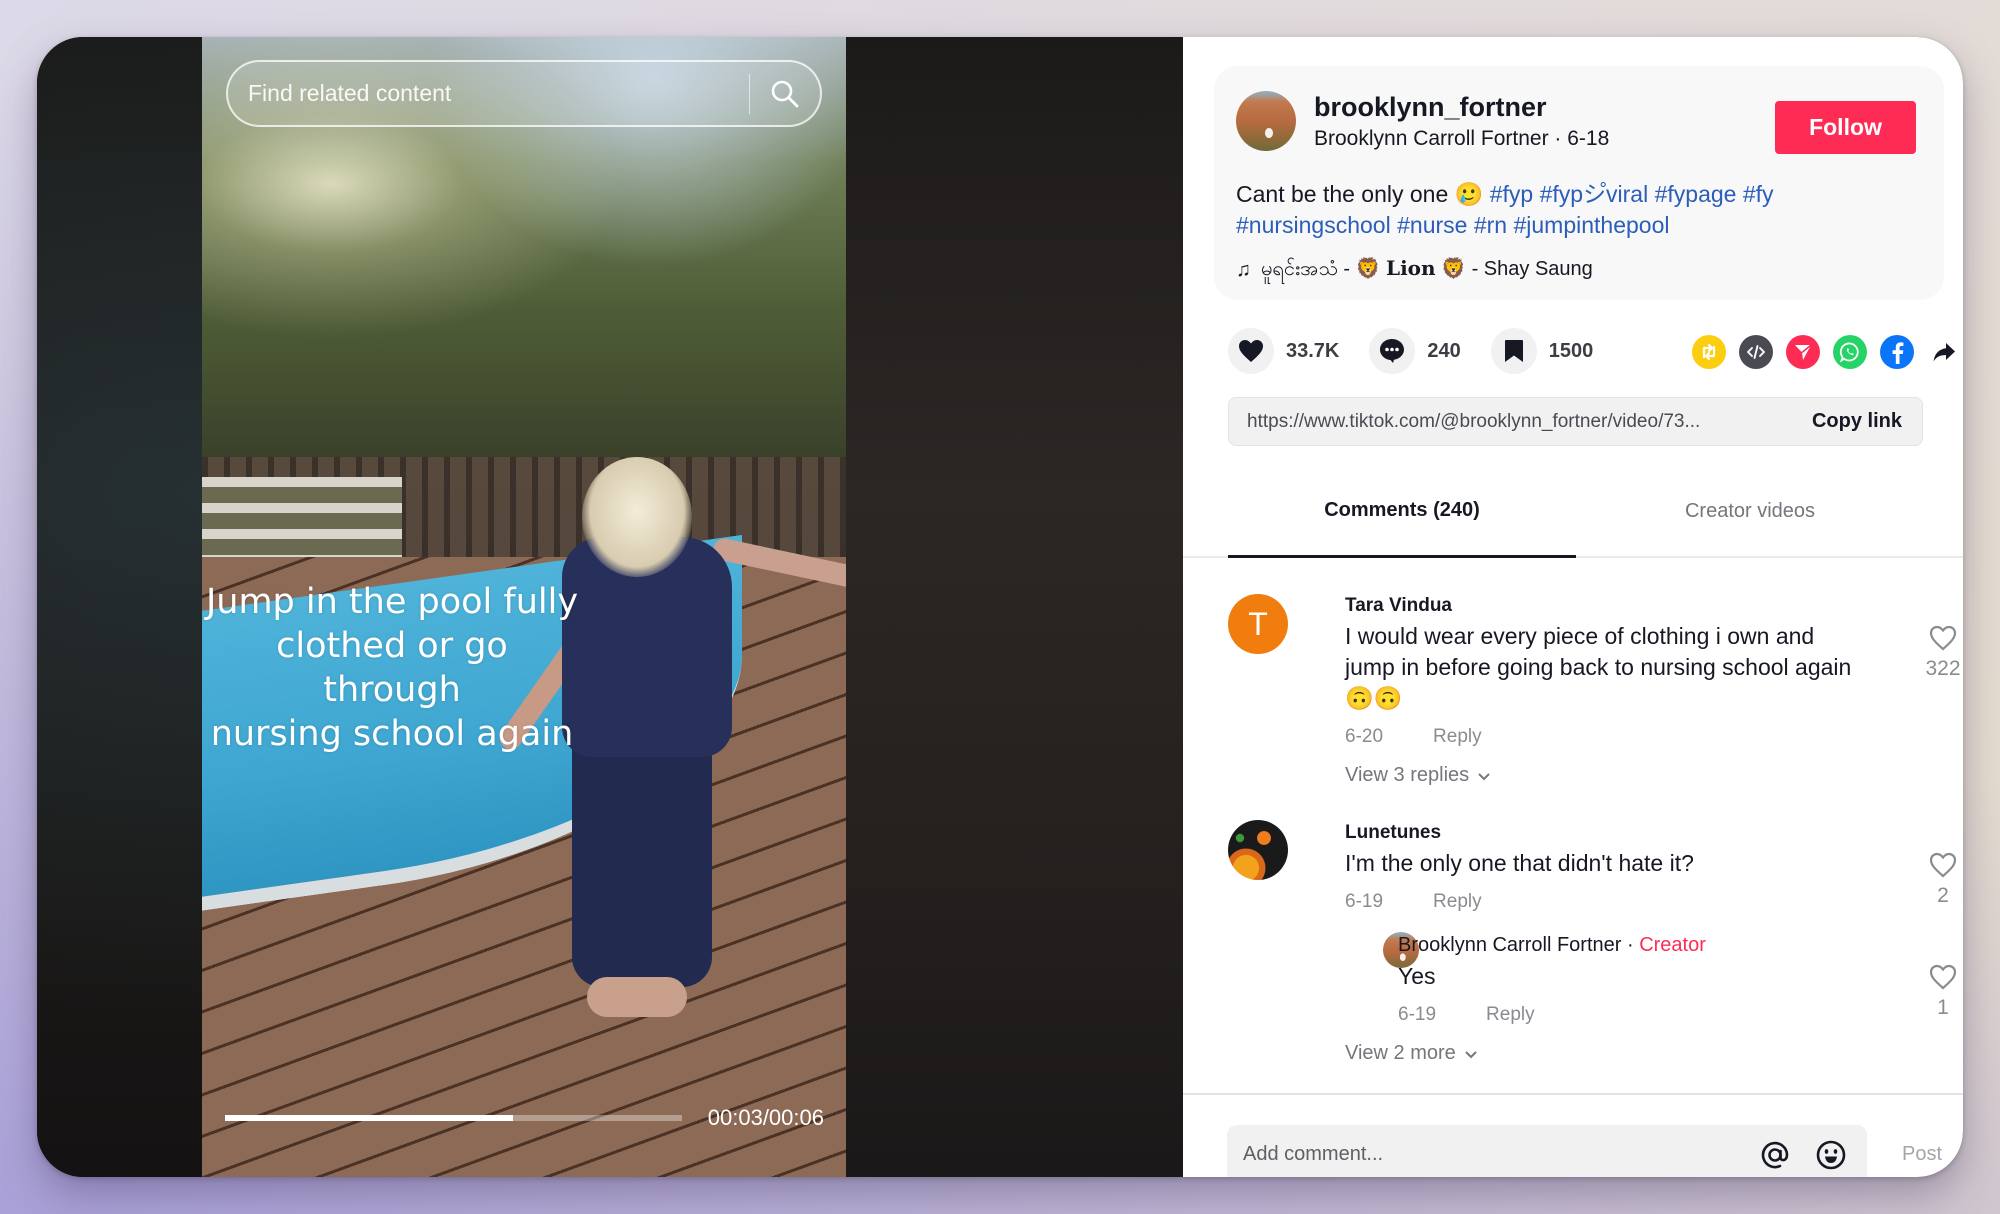  What do you see at coordinates (1266, 121) in the screenshot?
I see `author-avatar` at bounding box center [1266, 121].